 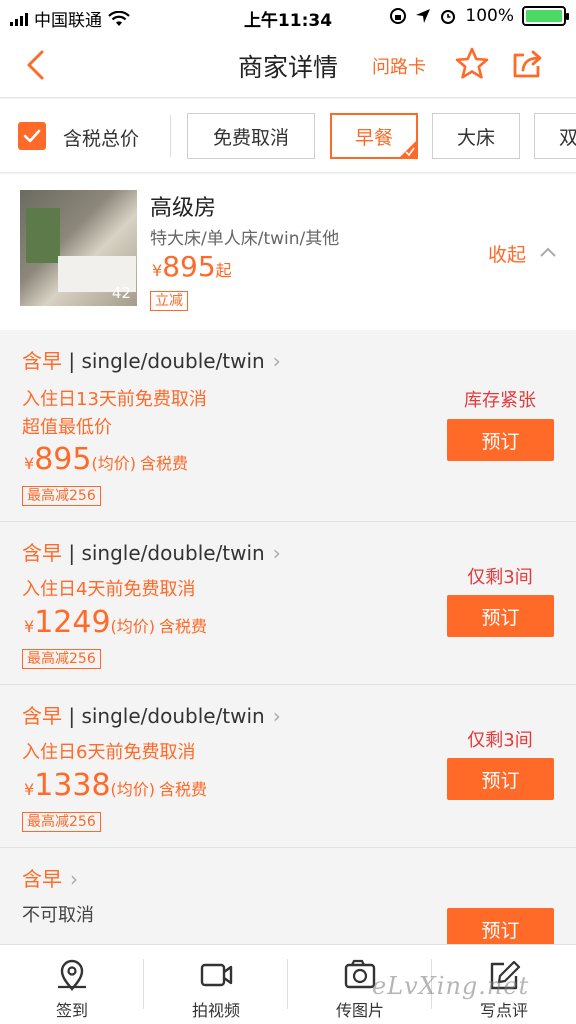 What do you see at coordinates (189, 266) in the screenshot?
I see `room-price-value: 895` at bounding box center [189, 266].